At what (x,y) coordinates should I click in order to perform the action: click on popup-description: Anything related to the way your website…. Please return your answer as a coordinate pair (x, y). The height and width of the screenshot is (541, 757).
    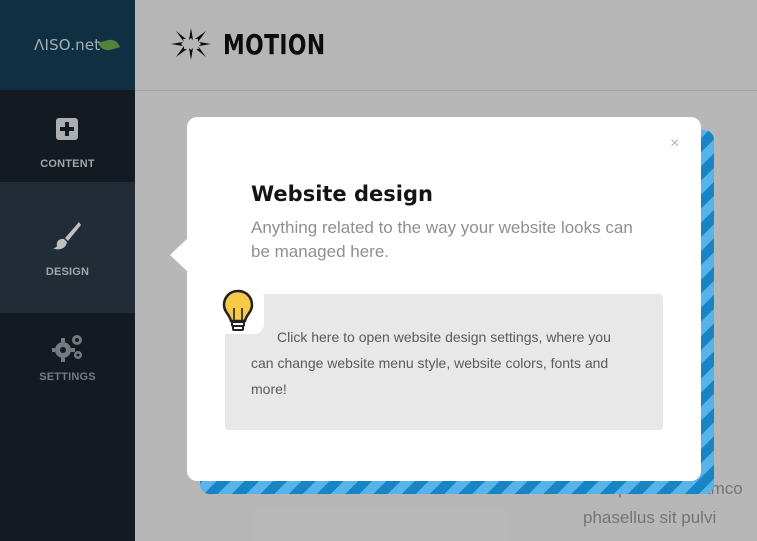
    Looking at the image, I should click on (442, 239).